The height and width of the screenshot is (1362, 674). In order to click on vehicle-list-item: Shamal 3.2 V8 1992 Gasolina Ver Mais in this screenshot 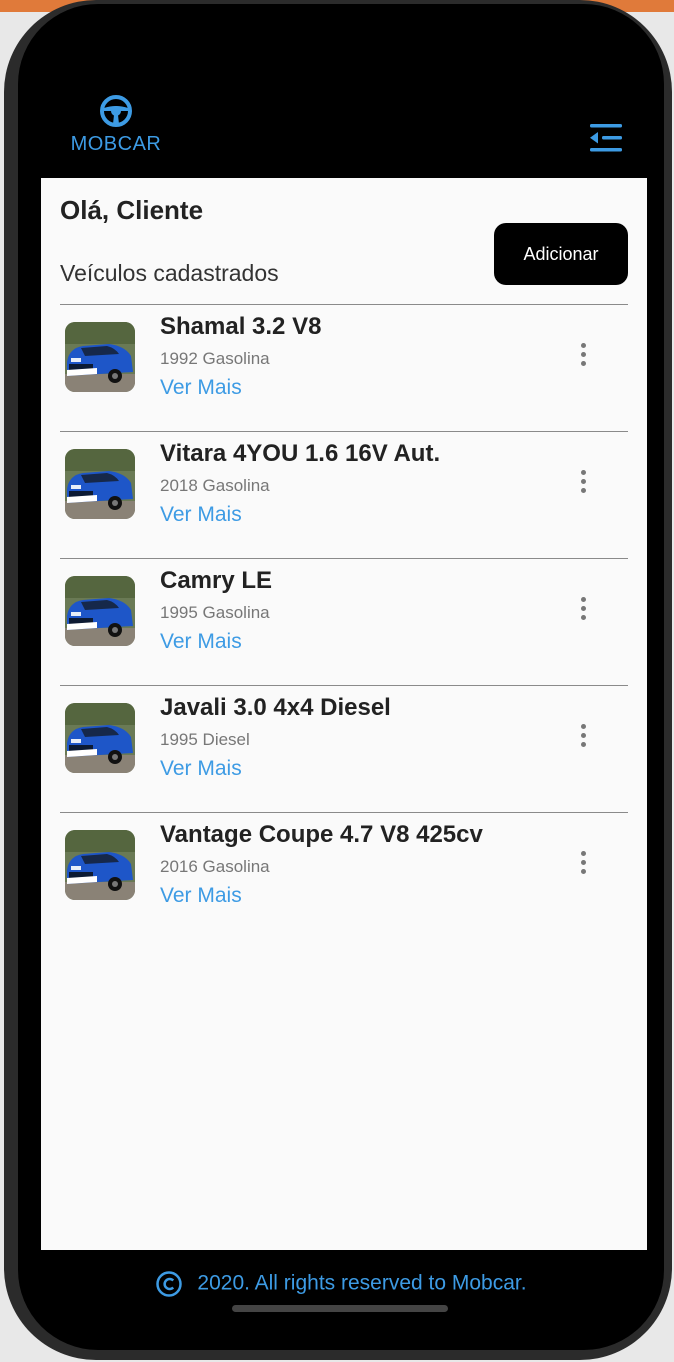, I will do `click(344, 368)`.